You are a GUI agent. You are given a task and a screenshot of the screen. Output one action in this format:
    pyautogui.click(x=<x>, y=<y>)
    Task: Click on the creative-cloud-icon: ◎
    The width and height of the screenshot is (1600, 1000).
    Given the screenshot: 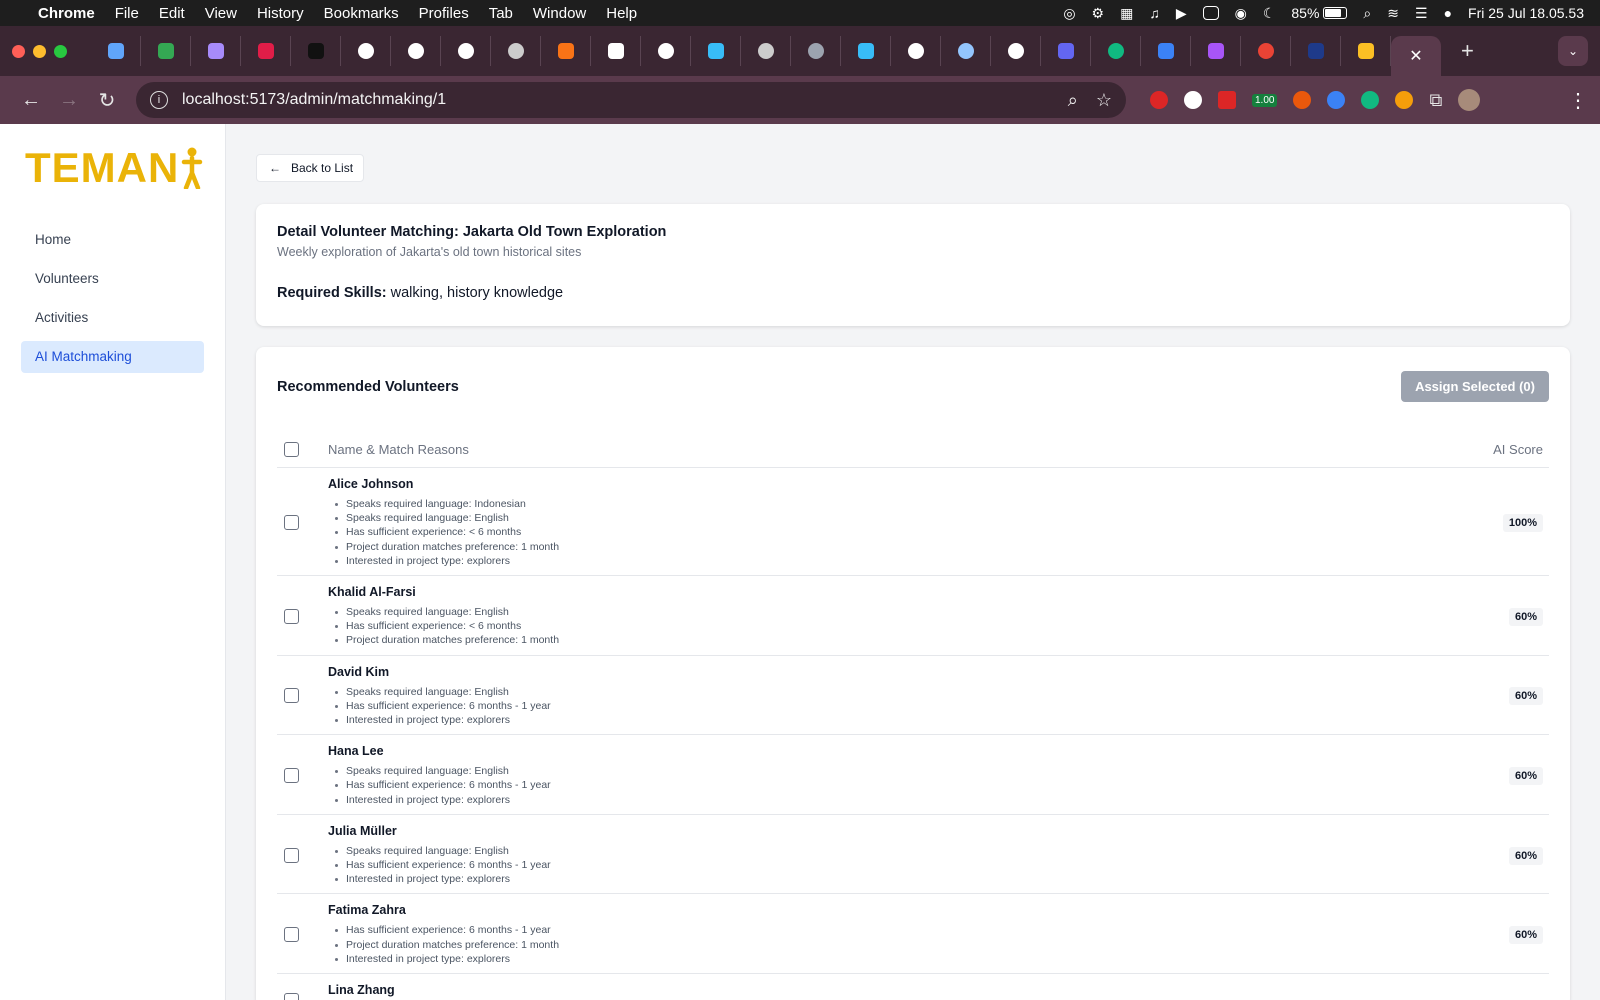 What is the action you would take?
    pyautogui.click(x=1069, y=13)
    